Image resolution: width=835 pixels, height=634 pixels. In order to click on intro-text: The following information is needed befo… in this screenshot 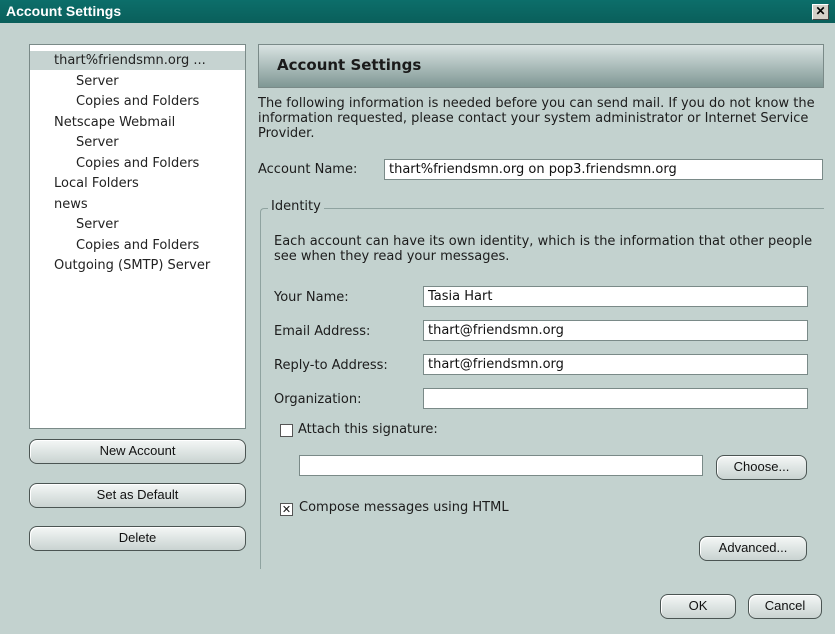, I will do `click(536, 118)`.